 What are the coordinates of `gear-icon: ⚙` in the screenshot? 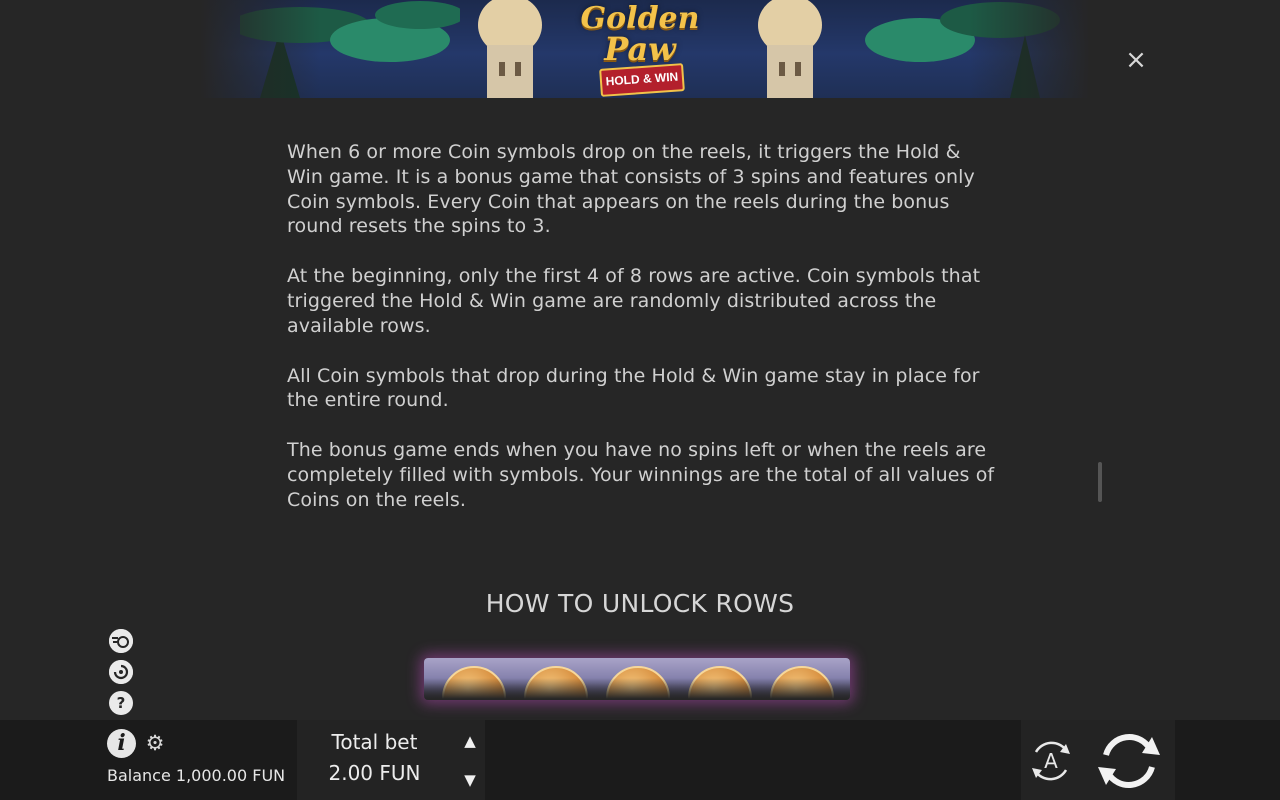 It's located at (155, 743).